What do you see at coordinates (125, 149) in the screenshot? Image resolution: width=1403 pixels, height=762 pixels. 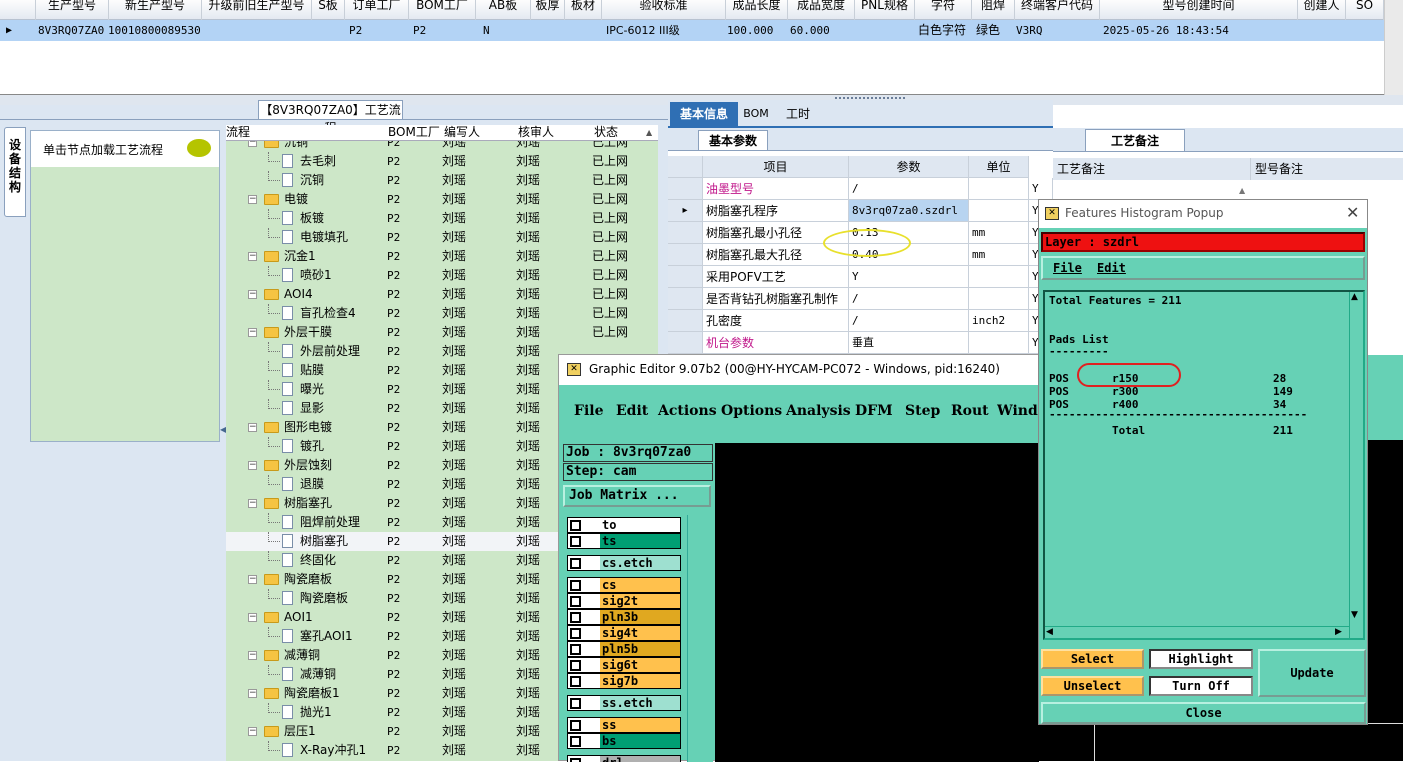 I see `hint-header: 单击节点加载工艺流程` at bounding box center [125, 149].